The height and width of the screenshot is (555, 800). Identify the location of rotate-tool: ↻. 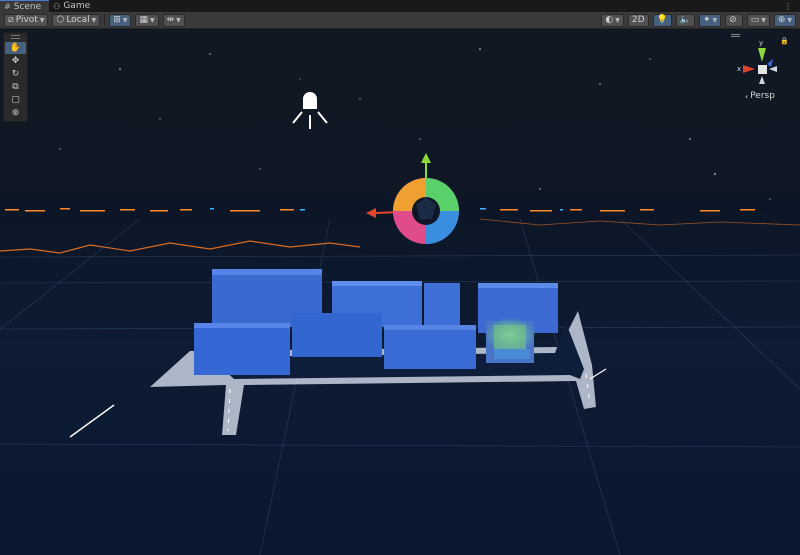
(15, 74).